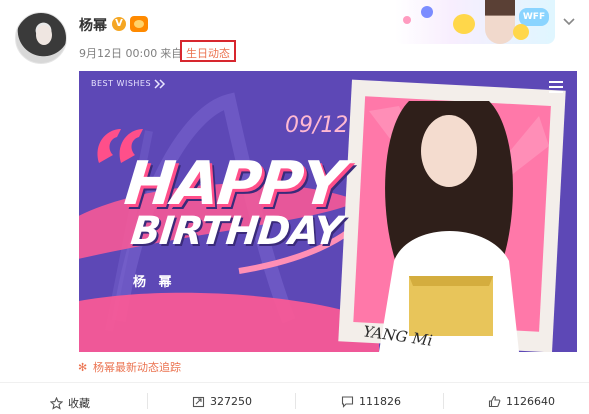 This screenshot has width=589, height=414. Describe the element at coordinates (494, 401) in the screenshot. I see `thumbs-up-icon` at that location.